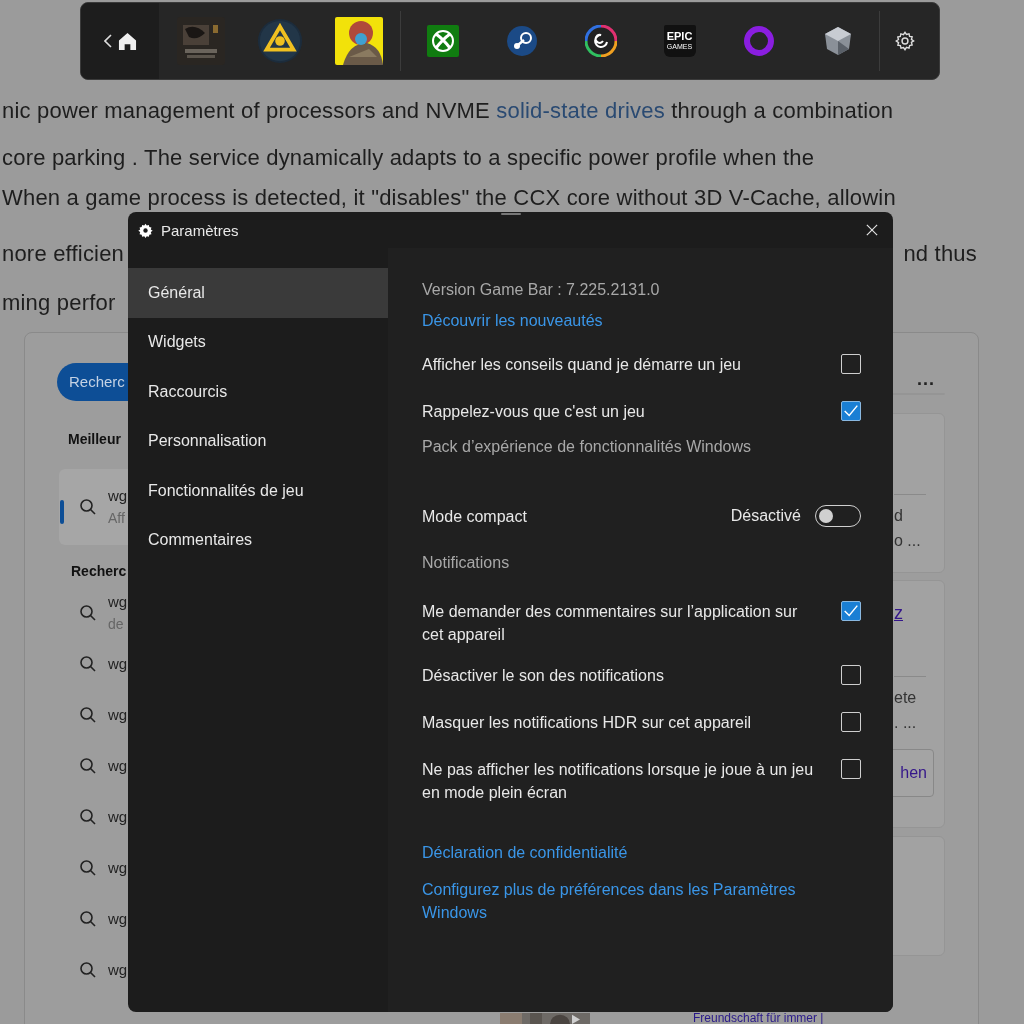 The image size is (1024, 1024). I want to click on article-text: nic power management of processors and NVME solid-state drives through a combination, so click(448, 110).